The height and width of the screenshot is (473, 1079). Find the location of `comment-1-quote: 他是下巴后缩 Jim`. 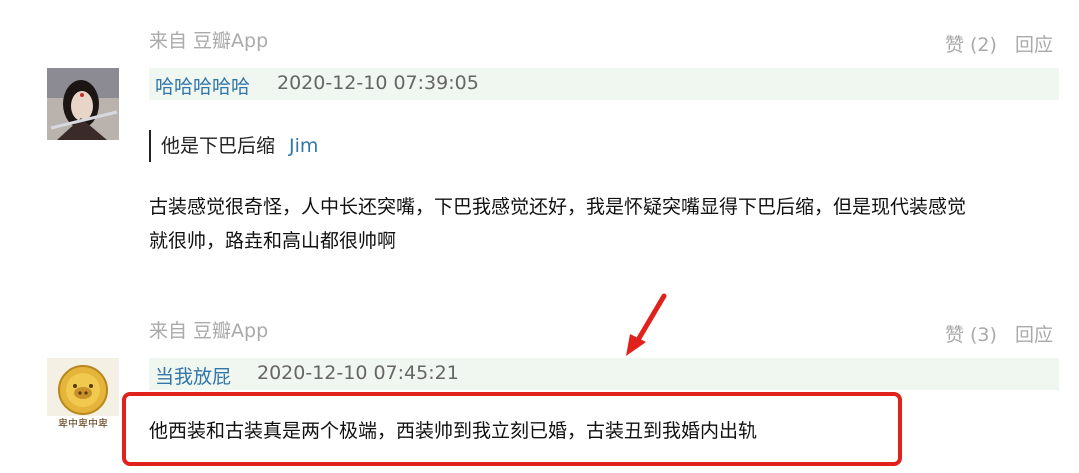

comment-1-quote: 他是下巴后缩 Jim is located at coordinates (233, 146).